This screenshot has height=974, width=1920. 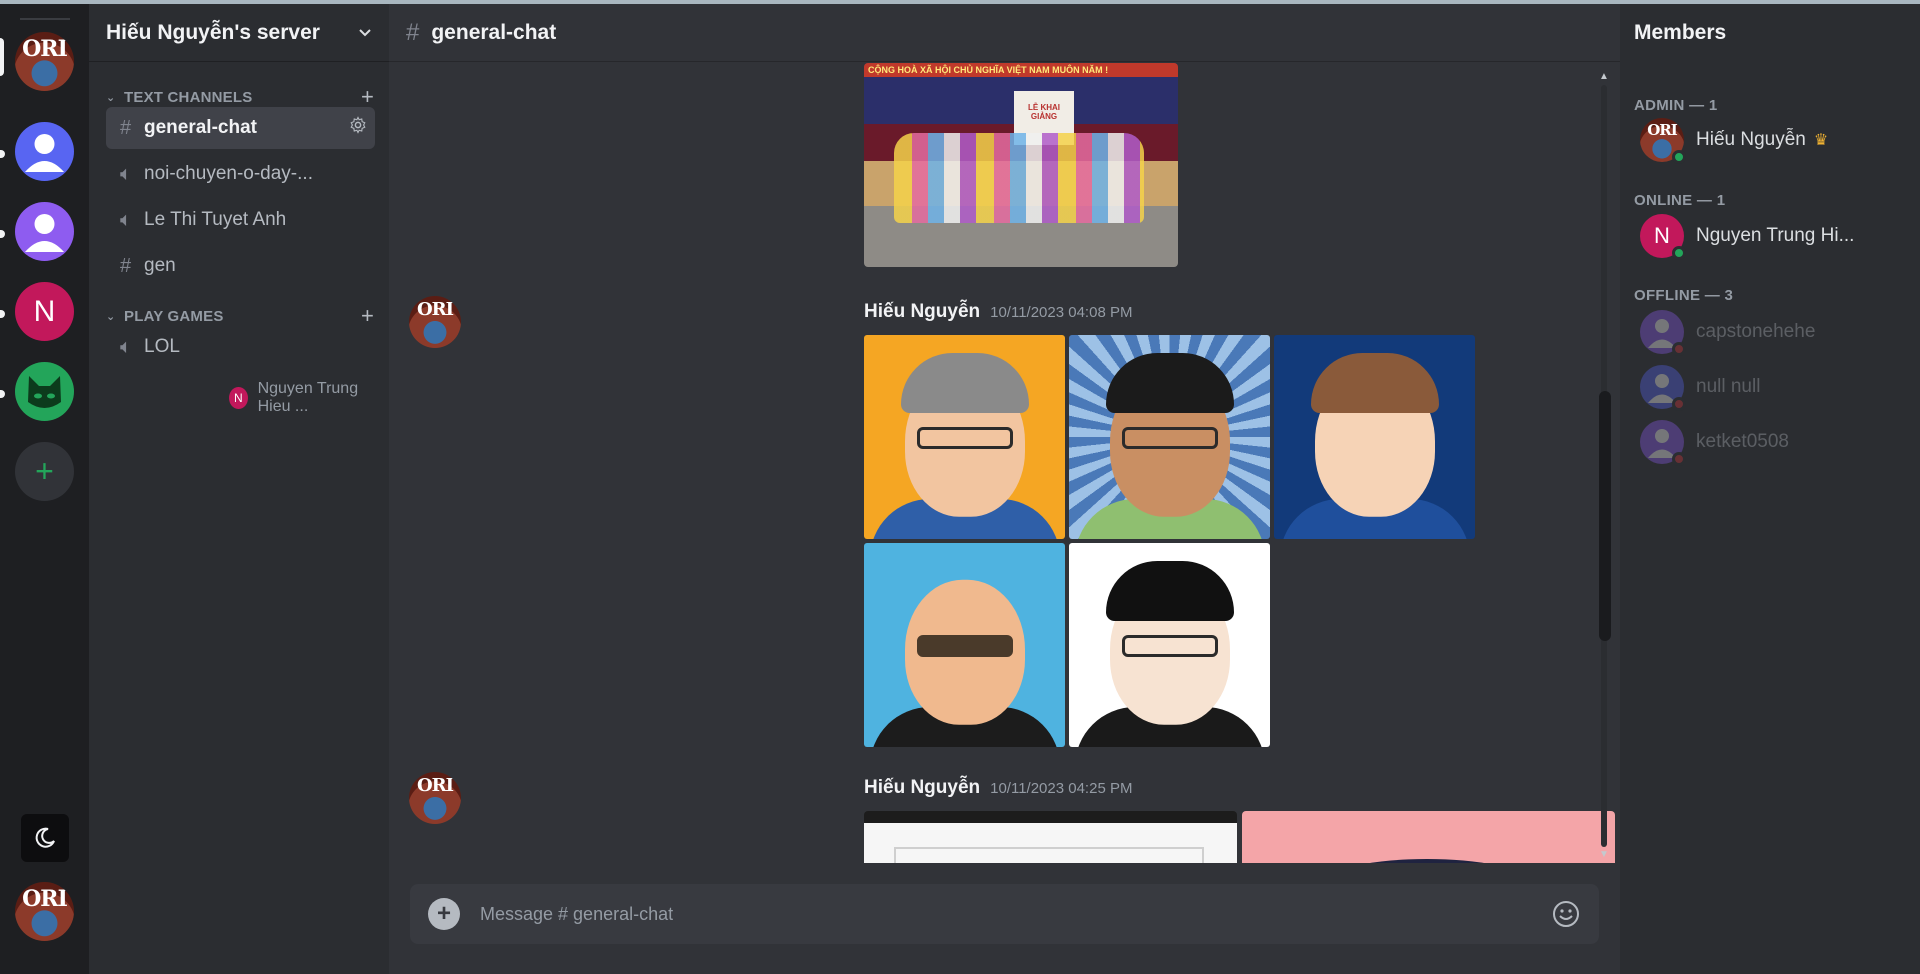 I want to click on message-header: Hiếu Nguyễn 10/11/2023 04:25 PM, so click(x=998, y=788).